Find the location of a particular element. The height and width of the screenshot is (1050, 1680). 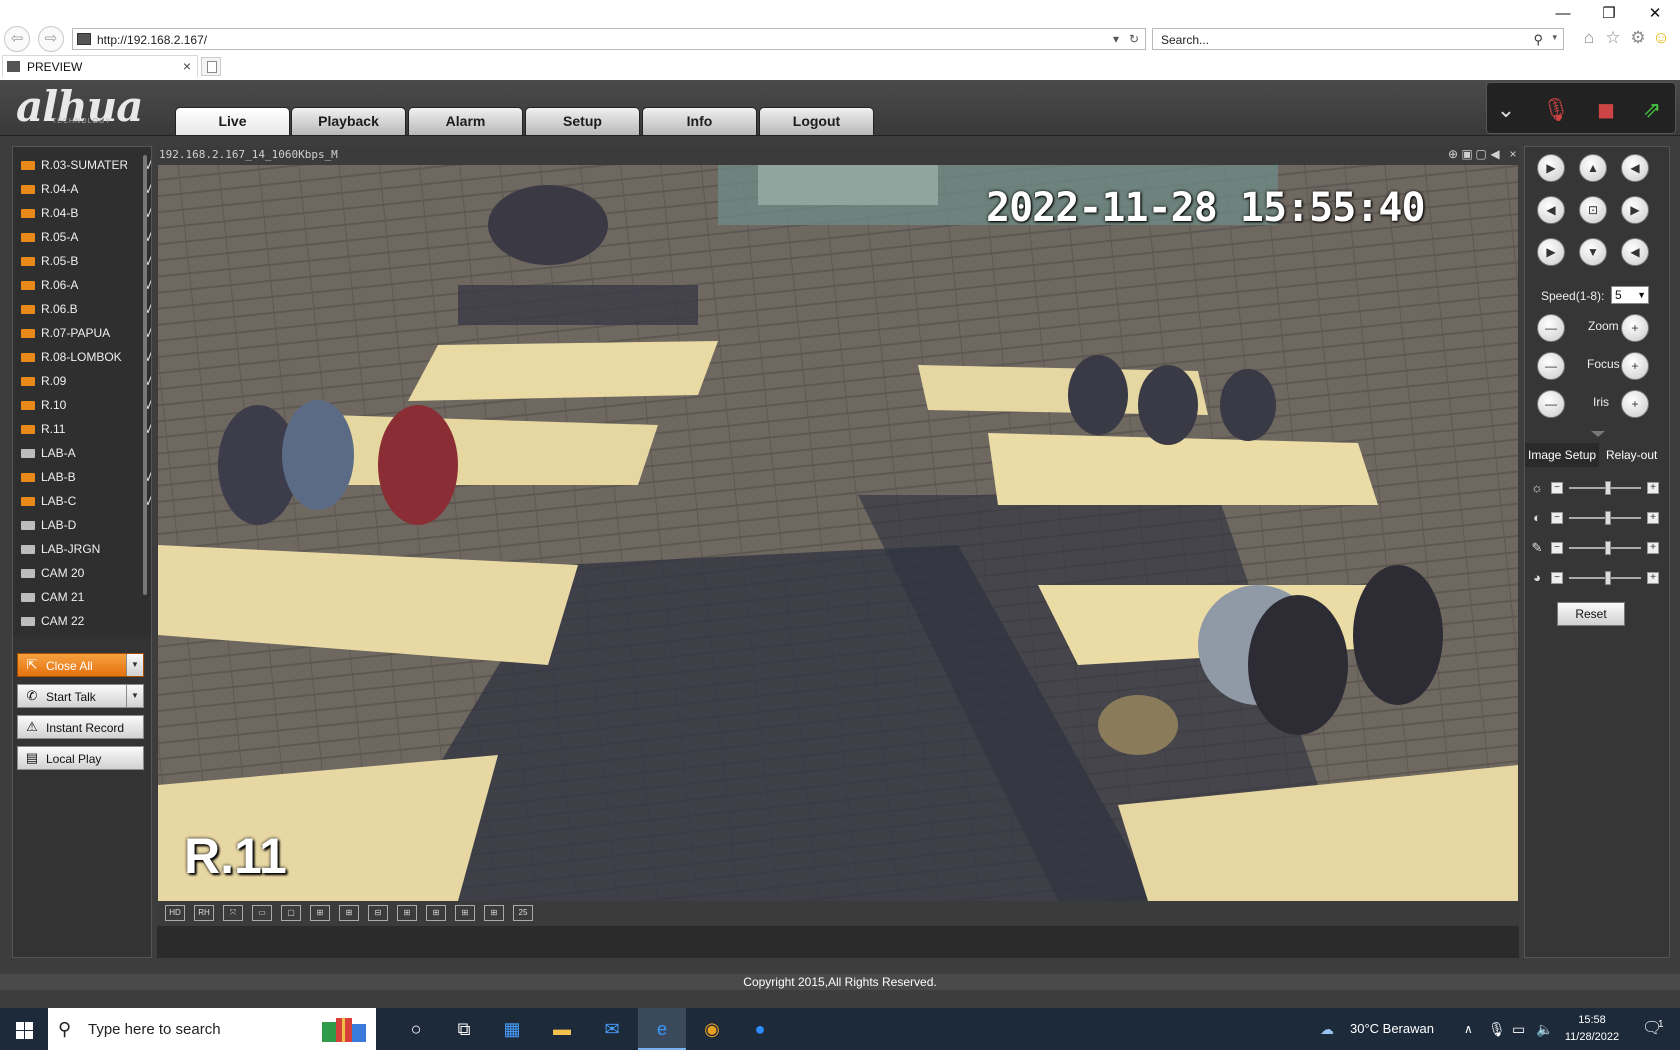

ptz-up-button: ▲ is located at coordinates (1593, 168).